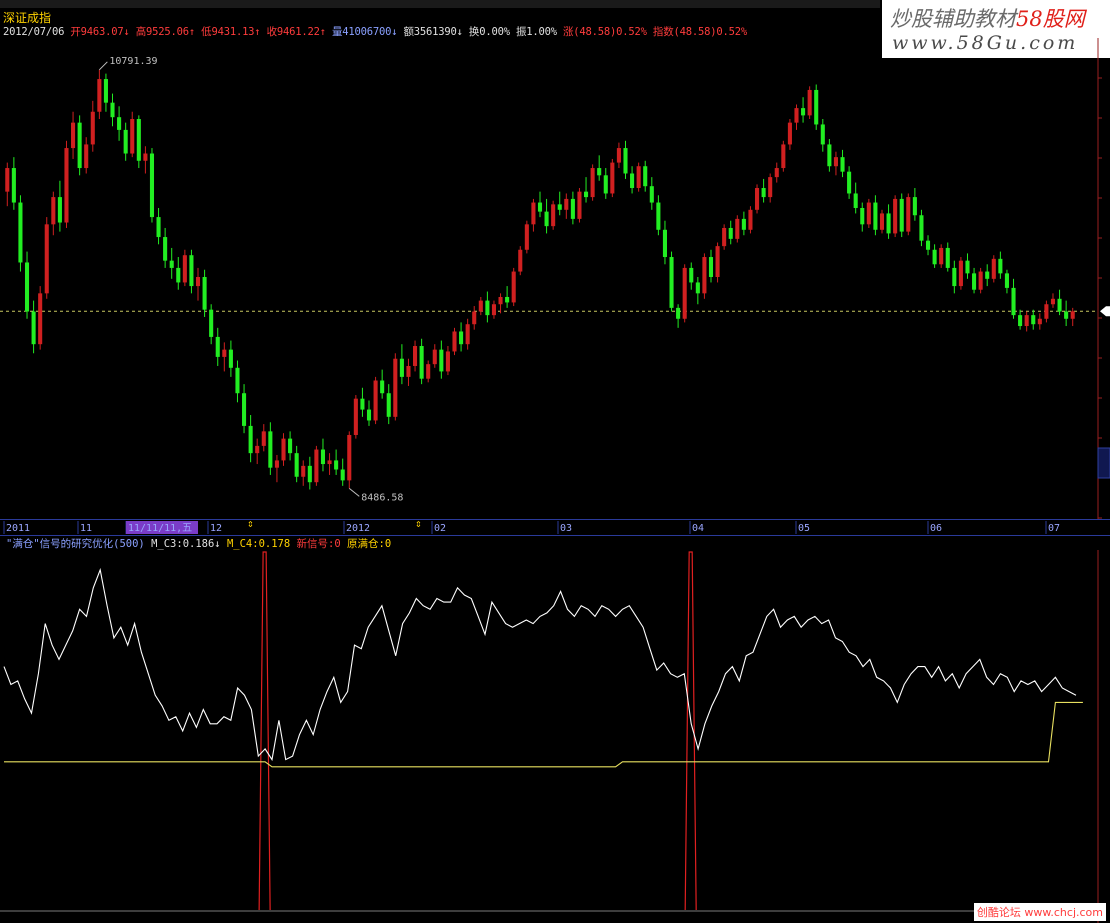 This screenshot has width=1110, height=923. What do you see at coordinates (100, 32) in the screenshot?
I see `quote-open: 开9463.07↓` at bounding box center [100, 32].